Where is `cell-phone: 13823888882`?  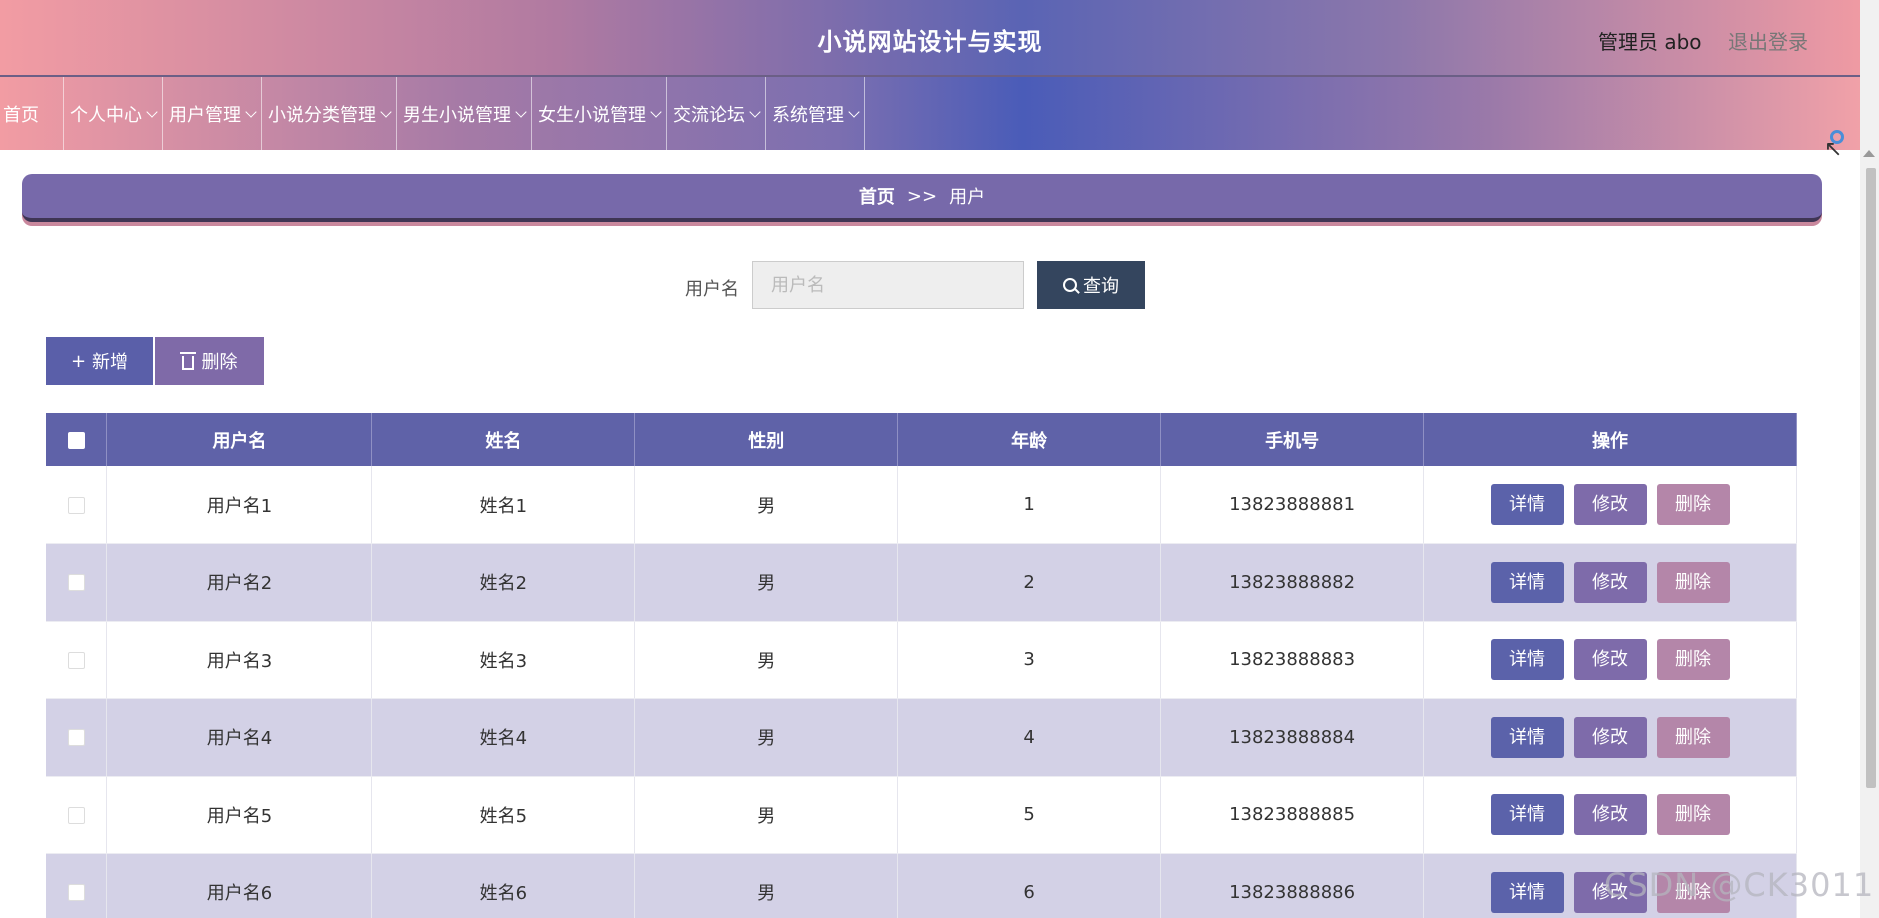
cell-phone: 13823888882 is located at coordinates (1292, 582).